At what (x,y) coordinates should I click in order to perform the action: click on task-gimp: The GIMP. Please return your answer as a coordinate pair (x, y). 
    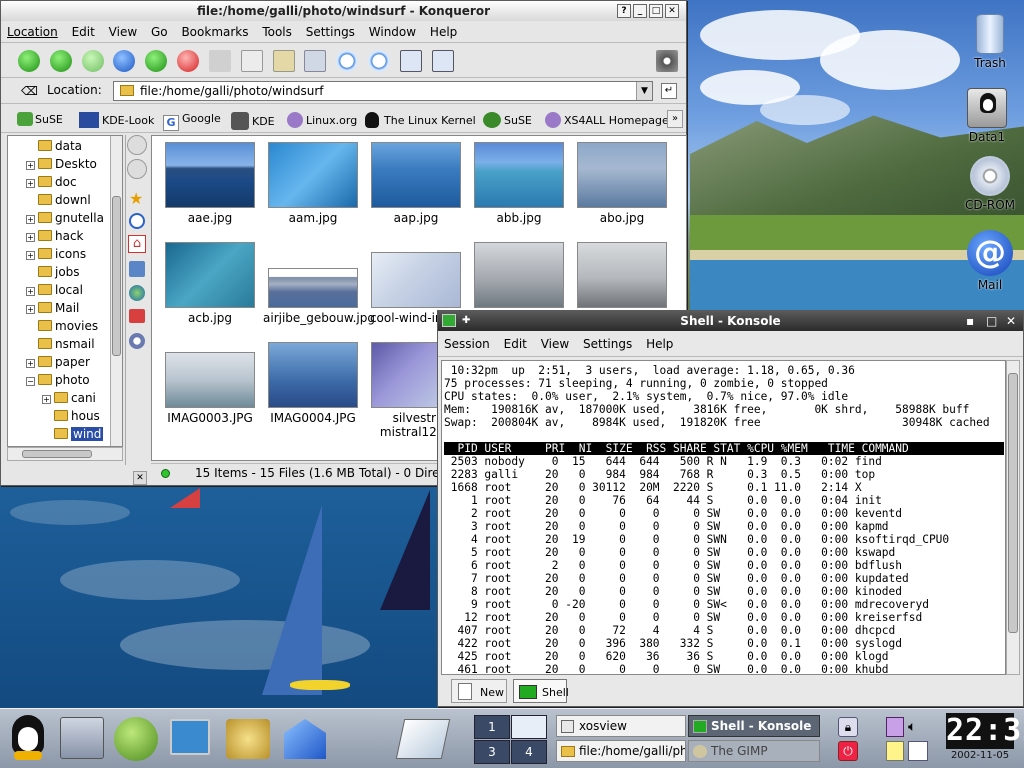
    Looking at the image, I should click on (754, 751).